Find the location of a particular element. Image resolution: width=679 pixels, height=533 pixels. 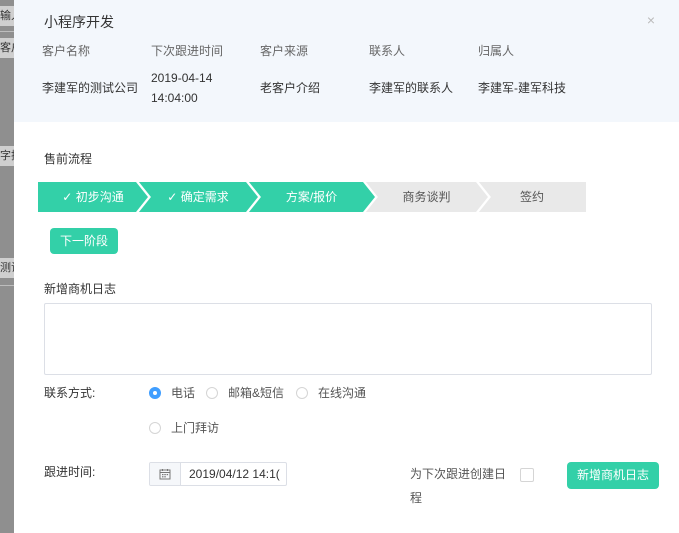

create-schedule-label: 为下次跟进创建日程 is located at coordinates (458, 486).